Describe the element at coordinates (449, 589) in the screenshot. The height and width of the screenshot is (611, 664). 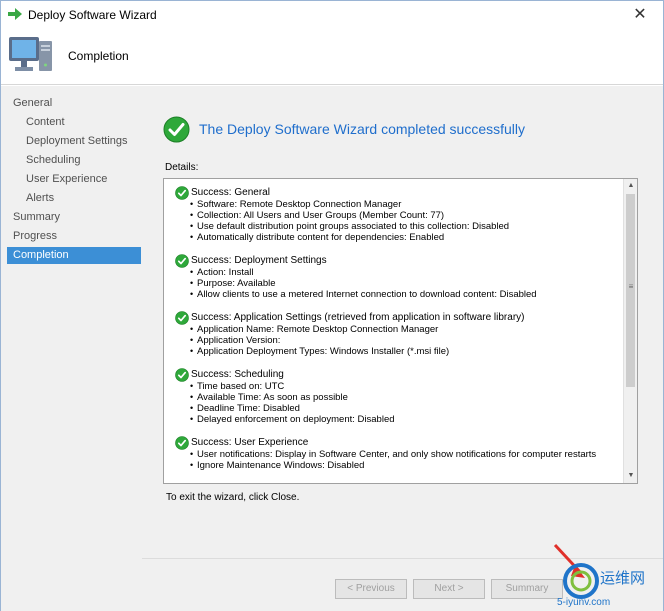
I see `next-button: Next >` at that location.